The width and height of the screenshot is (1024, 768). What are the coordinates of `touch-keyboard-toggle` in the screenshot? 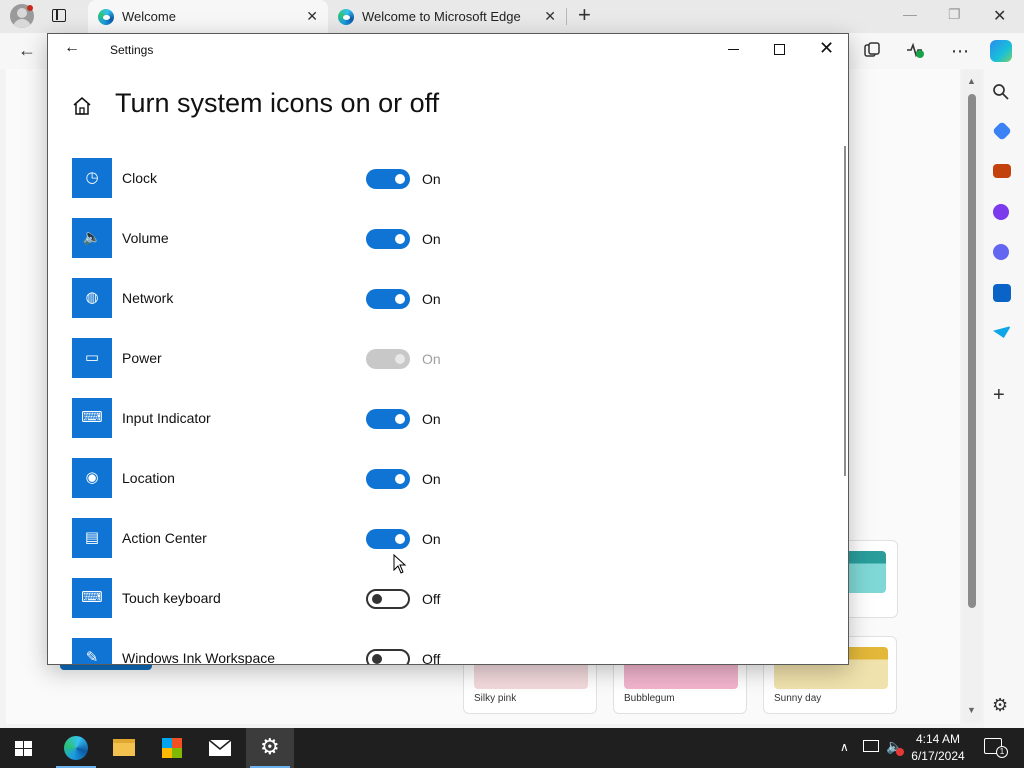 It's located at (388, 599).